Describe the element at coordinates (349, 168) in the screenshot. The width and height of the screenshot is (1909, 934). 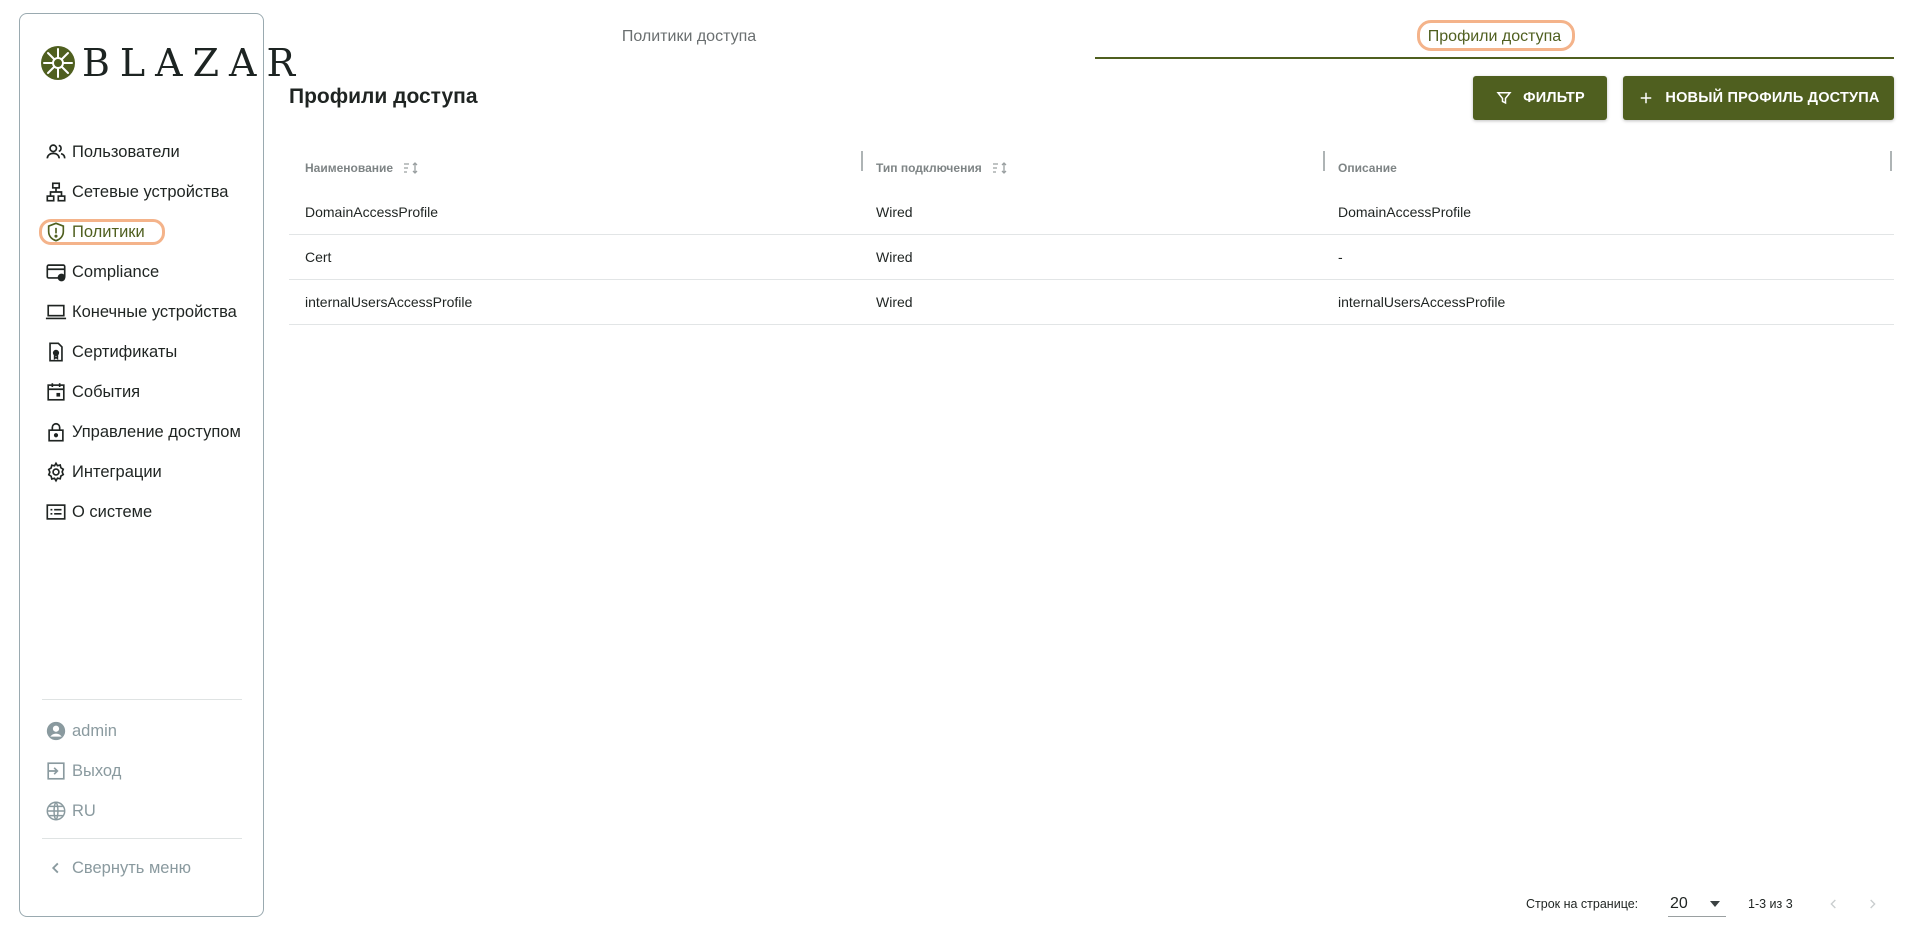
I see `column-header-label: Наименование` at that location.